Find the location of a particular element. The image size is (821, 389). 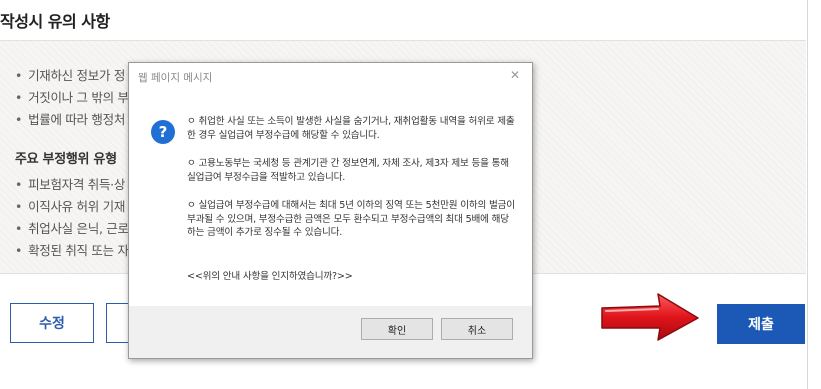

list-item: • 기재하신 정보가 정 is located at coordinates (70, 75).